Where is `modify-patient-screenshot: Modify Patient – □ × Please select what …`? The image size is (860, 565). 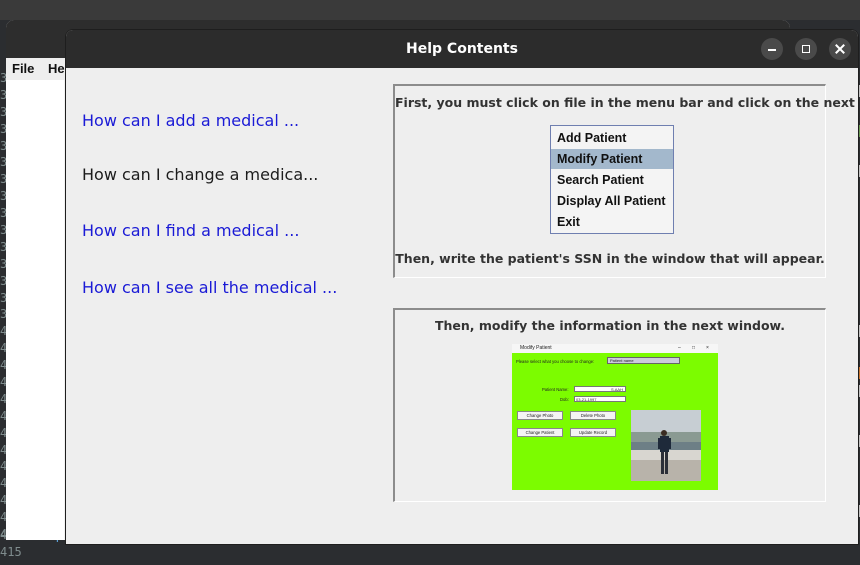 modify-patient-screenshot: Modify Patient – □ × Please select what … is located at coordinates (615, 417).